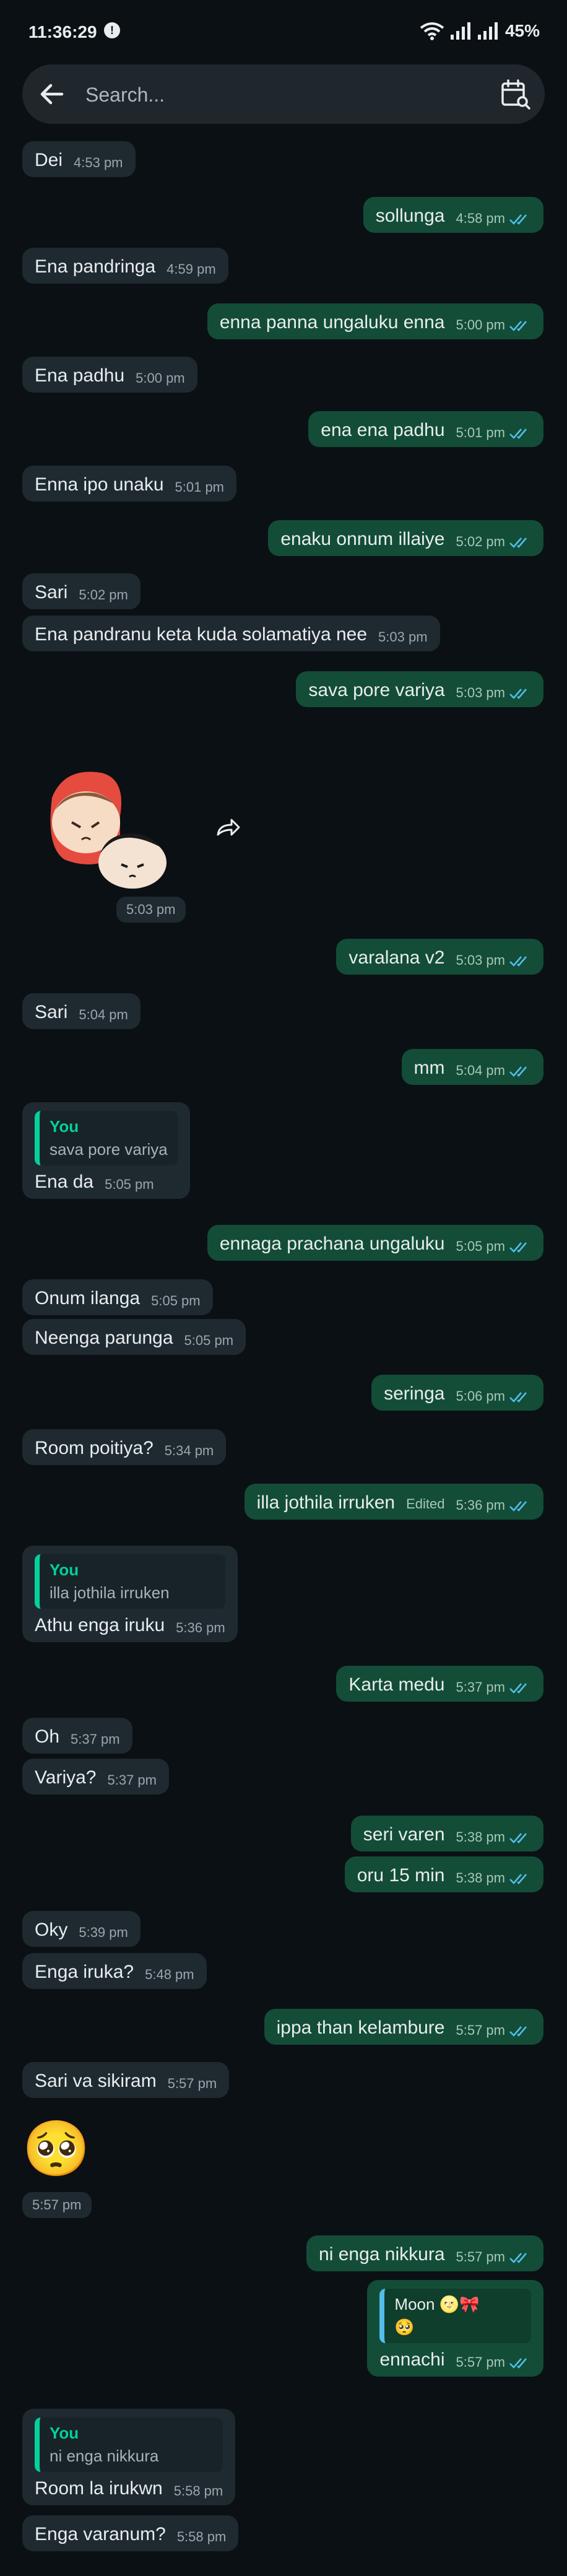  I want to click on outgoing-message: ippa than kelambure 5:57 pm, so click(403, 2027).